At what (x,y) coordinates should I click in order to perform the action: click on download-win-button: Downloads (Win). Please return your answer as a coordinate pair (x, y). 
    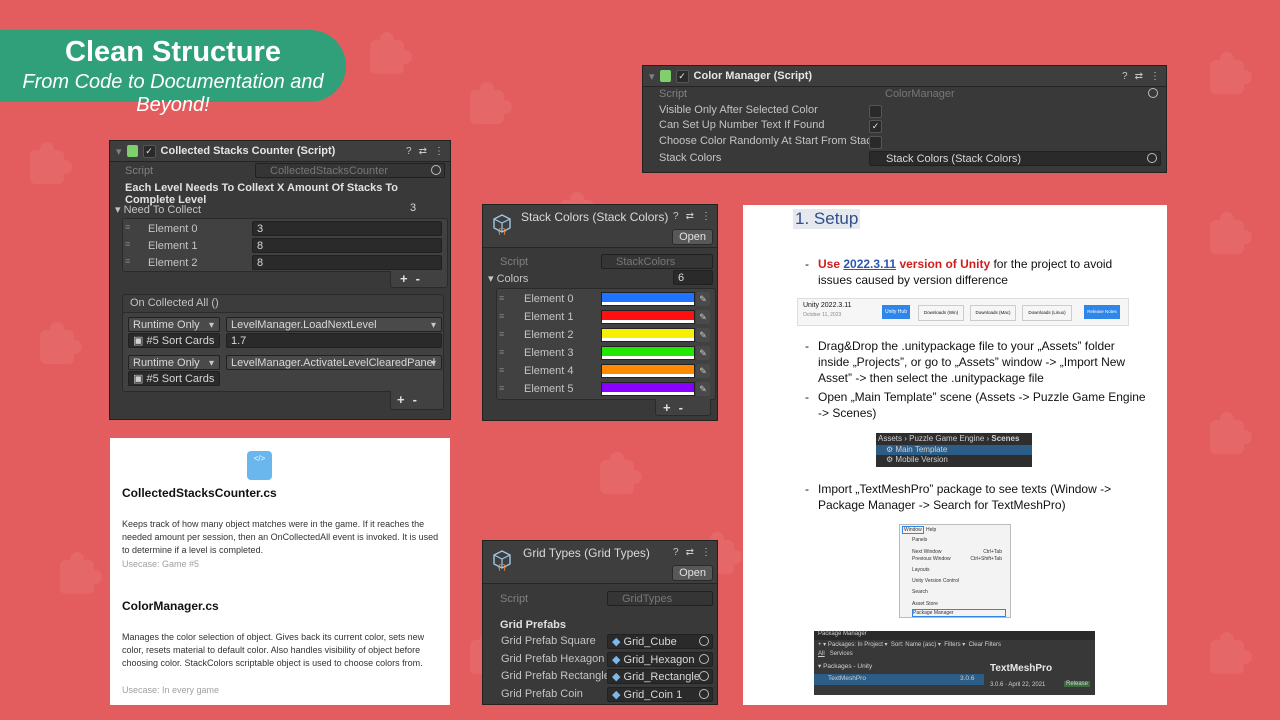
    Looking at the image, I should click on (941, 313).